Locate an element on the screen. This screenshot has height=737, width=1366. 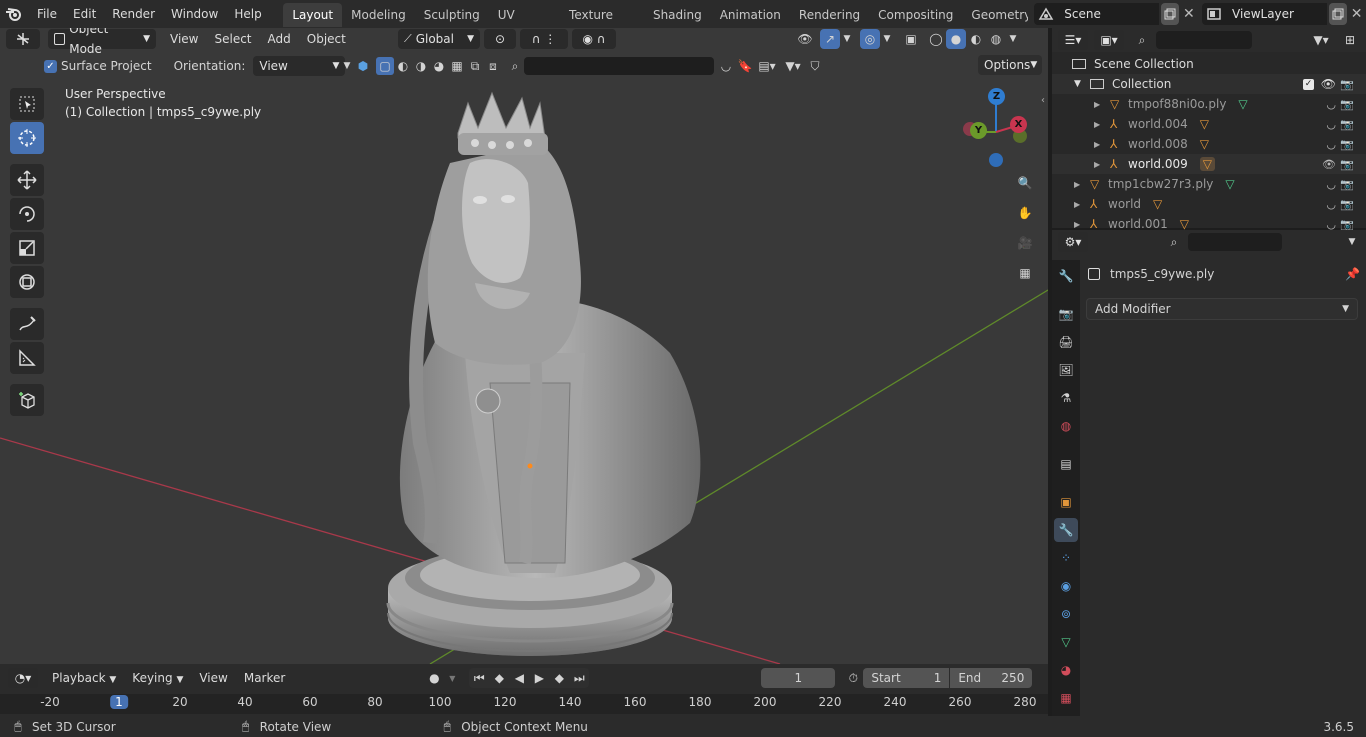
pan-hand-icon: ✋ is located at coordinates (1025, 213).